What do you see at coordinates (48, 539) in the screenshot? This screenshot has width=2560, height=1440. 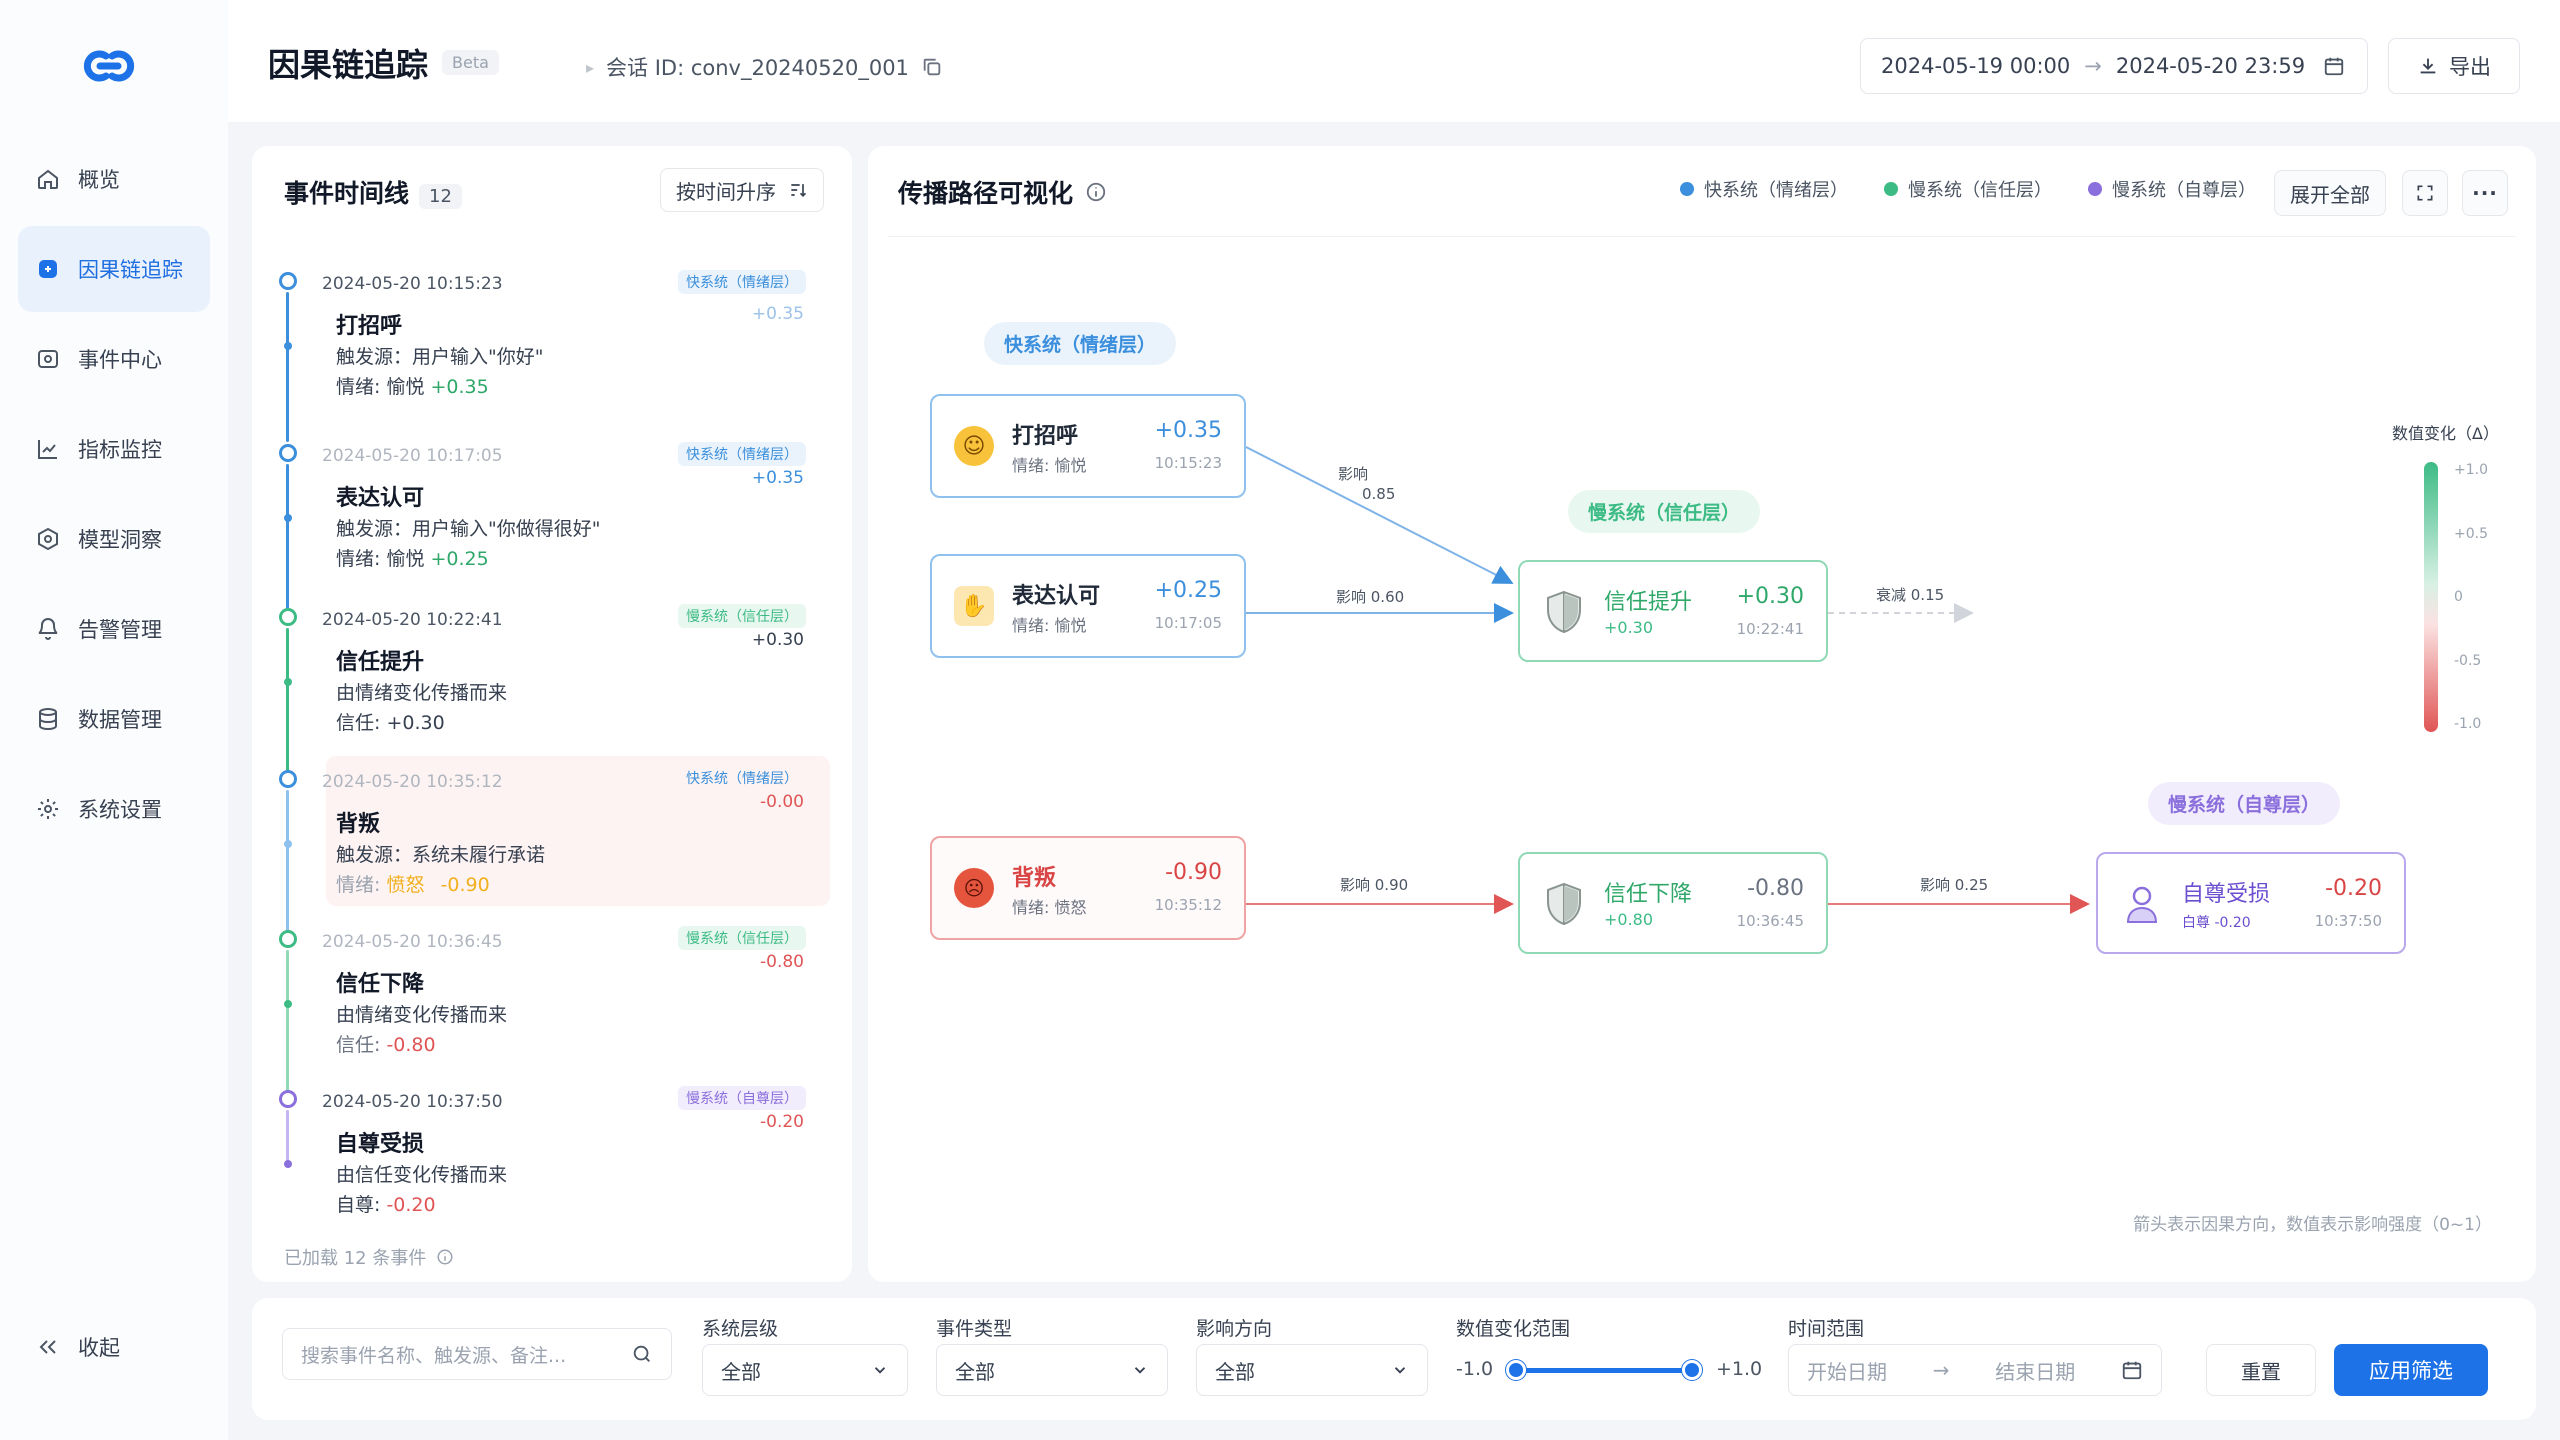 I see `model-icon` at bounding box center [48, 539].